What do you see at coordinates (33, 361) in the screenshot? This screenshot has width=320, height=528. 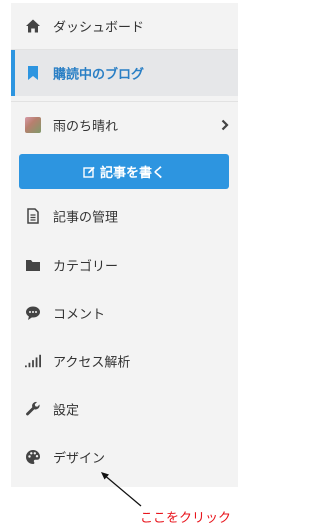 I see `signal-bars-icon` at bounding box center [33, 361].